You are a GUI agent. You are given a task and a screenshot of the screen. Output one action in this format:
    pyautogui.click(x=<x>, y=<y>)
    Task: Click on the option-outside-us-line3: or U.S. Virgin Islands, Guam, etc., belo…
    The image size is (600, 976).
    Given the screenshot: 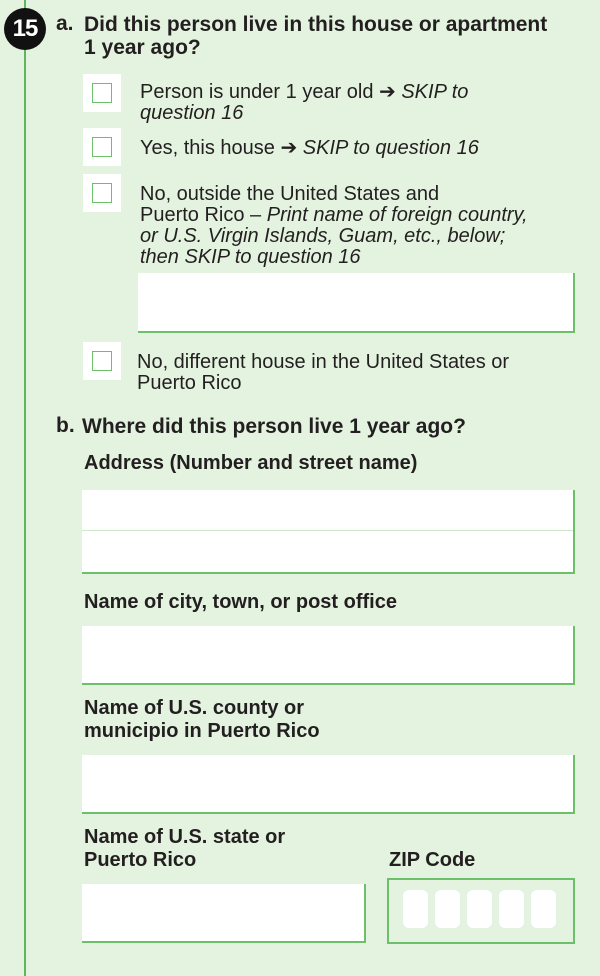 What is the action you would take?
    pyautogui.click(x=323, y=236)
    